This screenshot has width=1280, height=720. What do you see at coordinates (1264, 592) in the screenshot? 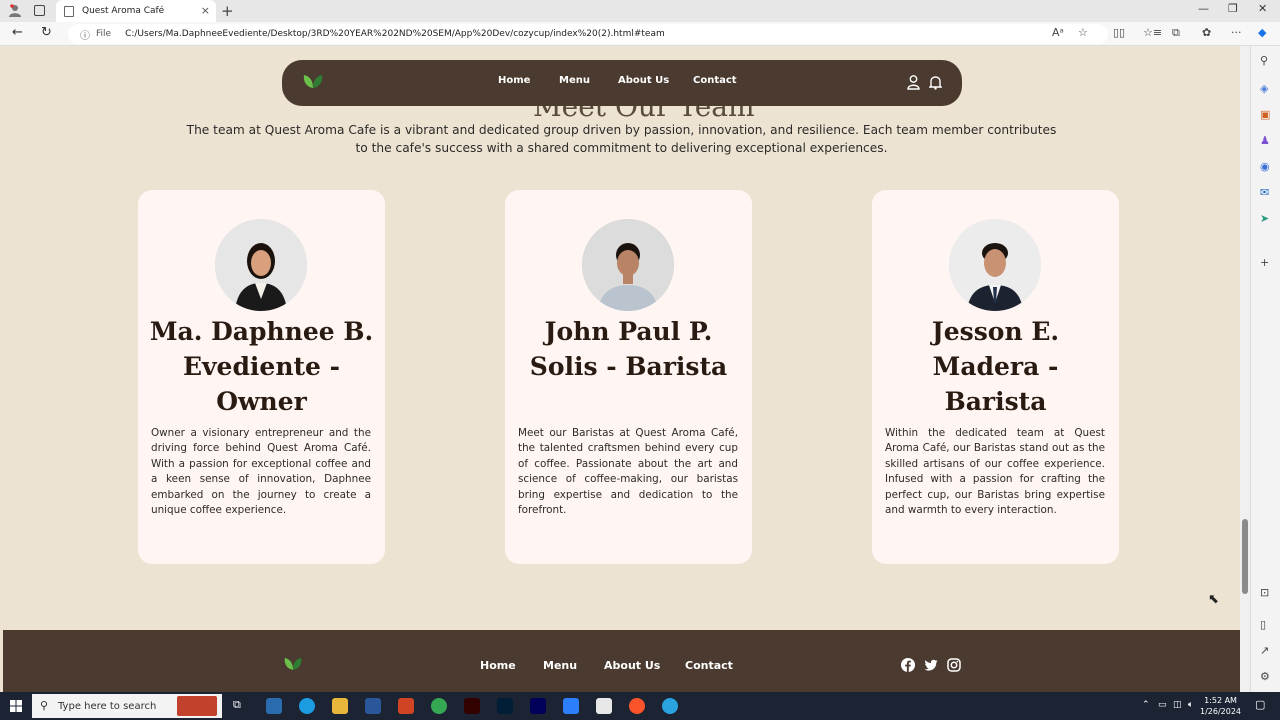
I see `screenshot-icon: ⊡` at bounding box center [1264, 592].